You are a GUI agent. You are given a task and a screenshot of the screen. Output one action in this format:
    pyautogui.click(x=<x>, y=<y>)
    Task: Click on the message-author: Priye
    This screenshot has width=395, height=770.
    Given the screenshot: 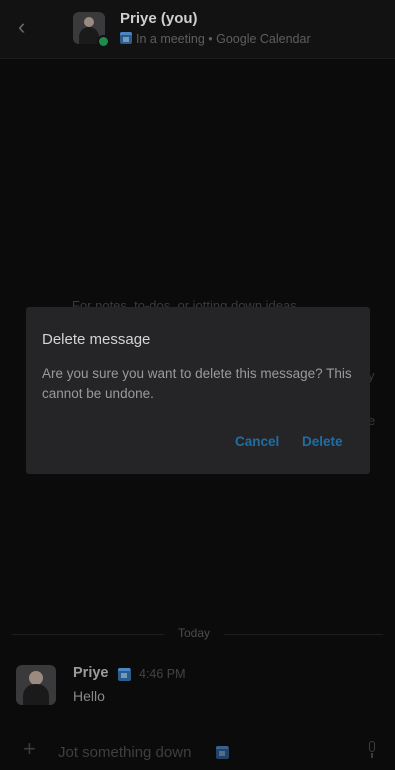 What is the action you would take?
    pyautogui.click(x=90, y=673)
    